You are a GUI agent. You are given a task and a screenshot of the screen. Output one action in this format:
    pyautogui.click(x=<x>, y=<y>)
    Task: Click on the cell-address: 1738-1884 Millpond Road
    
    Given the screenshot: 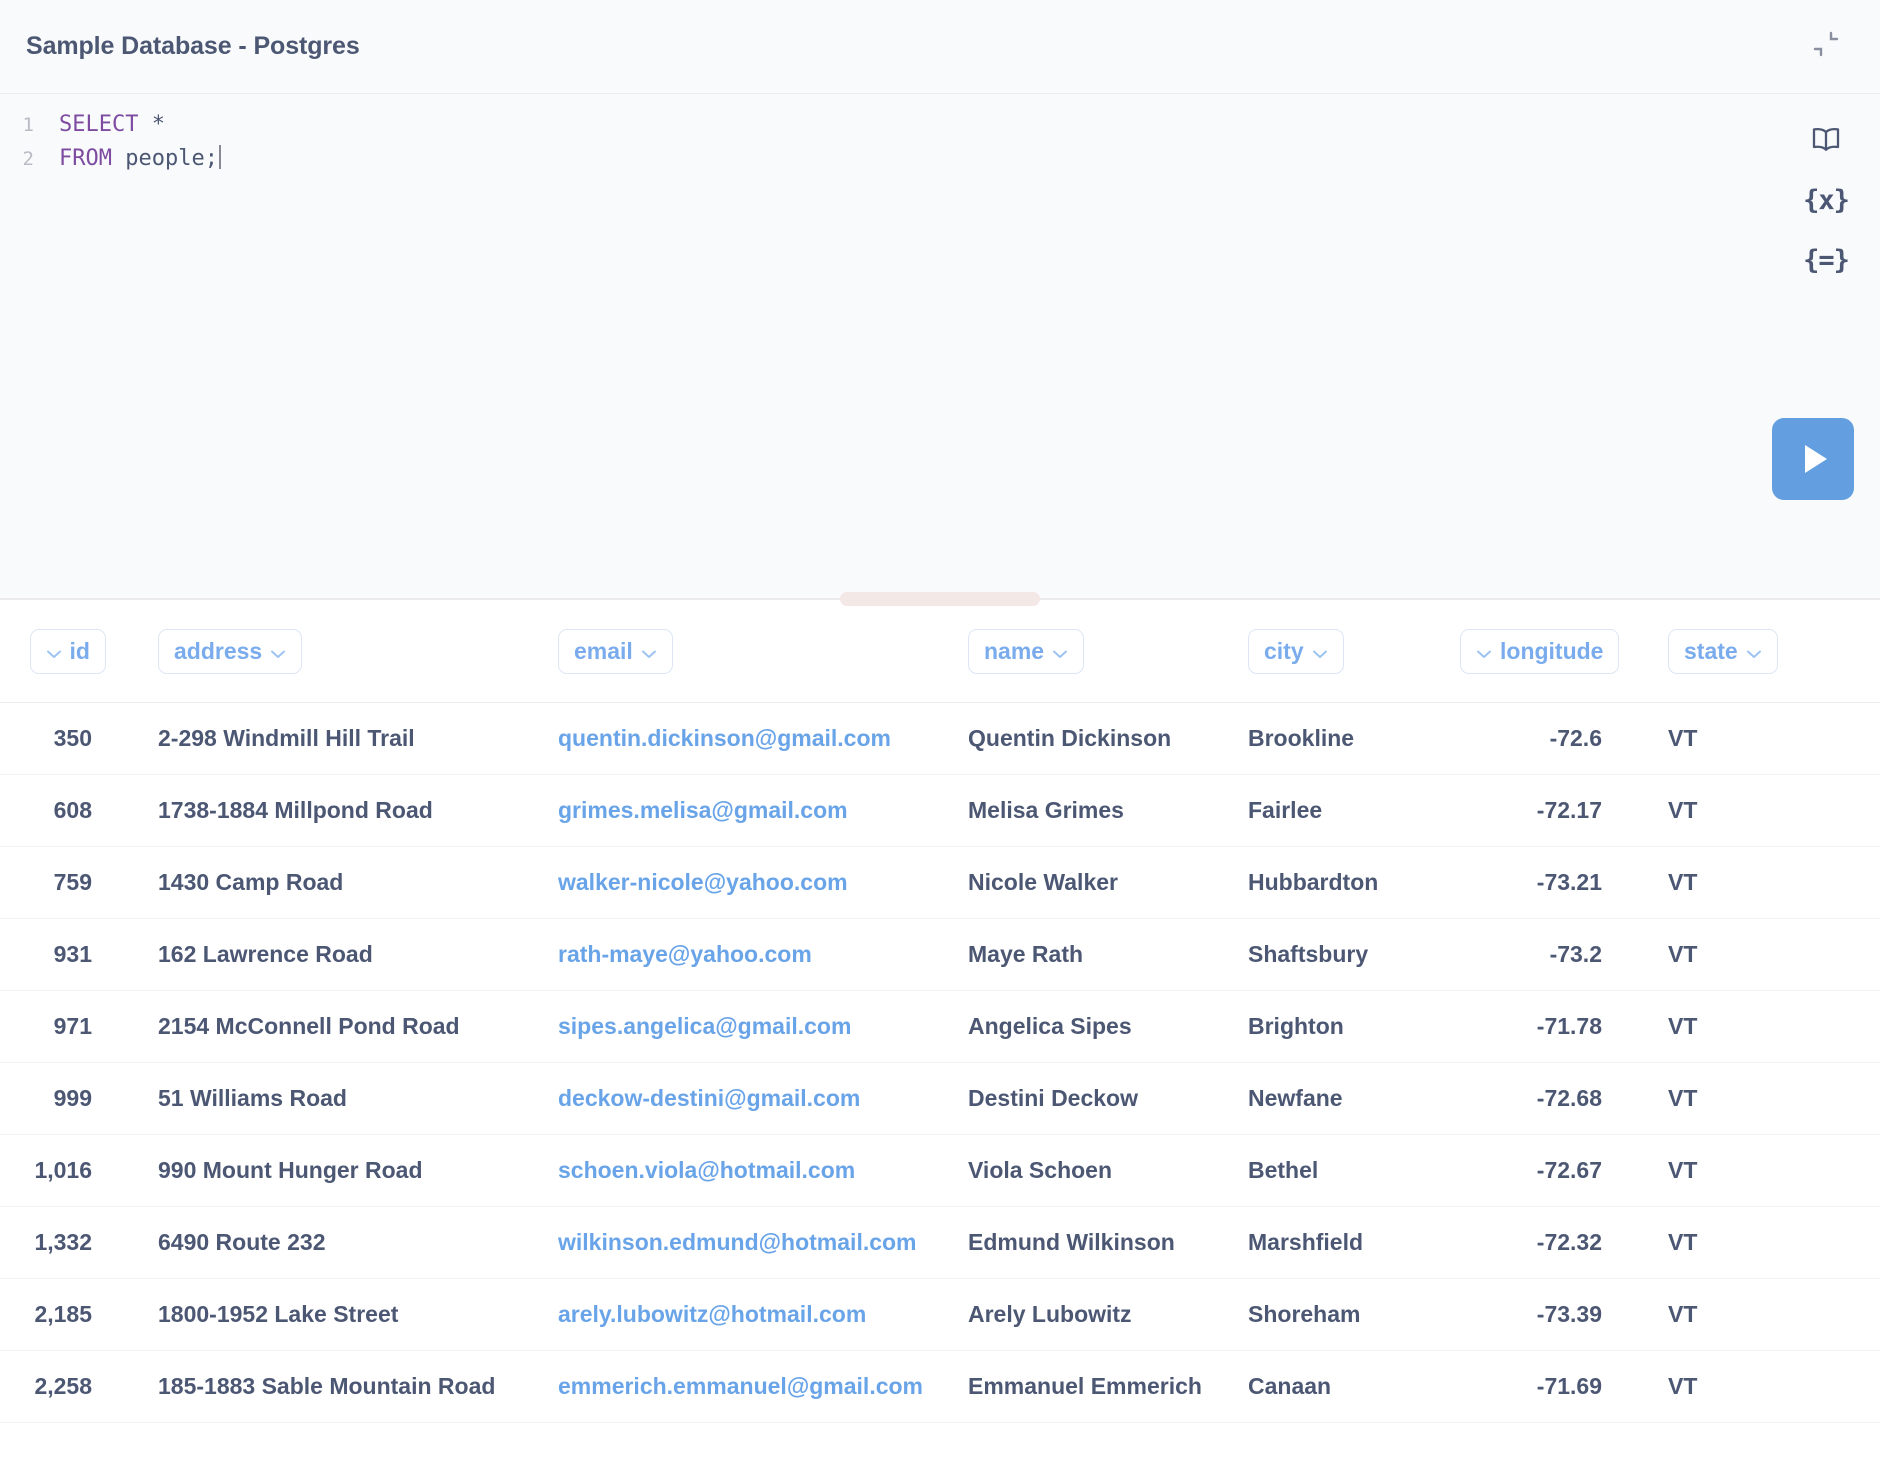 What is the action you would take?
    pyautogui.click(x=330, y=810)
    